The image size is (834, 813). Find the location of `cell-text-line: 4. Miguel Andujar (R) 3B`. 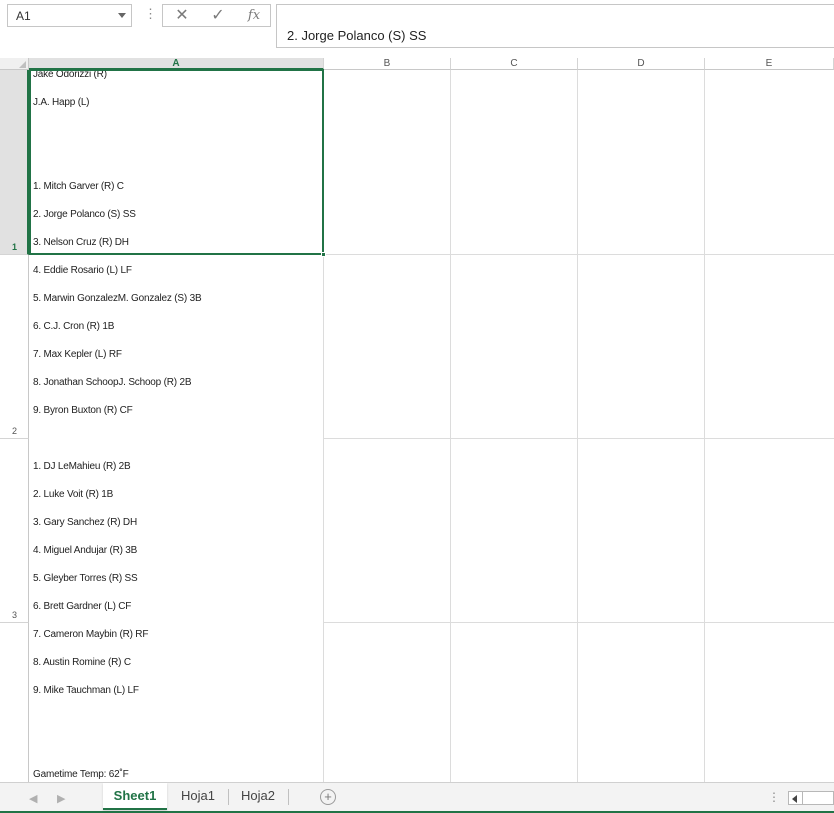

cell-text-line: 4. Miguel Andujar (R) 3B is located at coordinates (85, 550).